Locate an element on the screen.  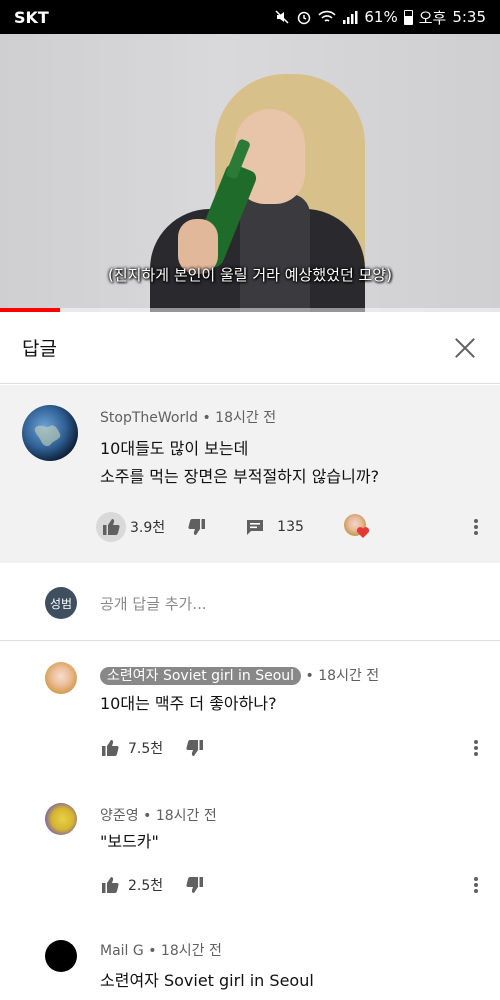
battery-icon is located at coordinates (408, 17).